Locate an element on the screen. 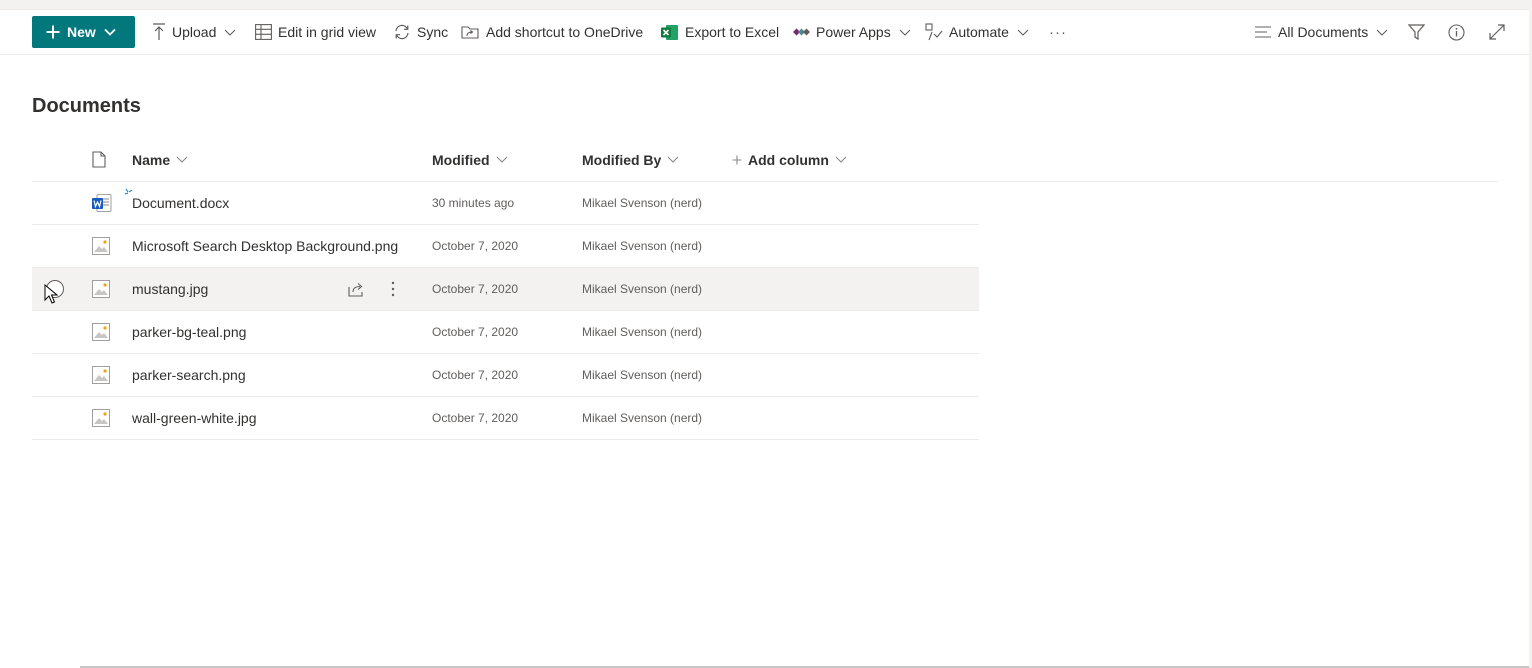 The width and height of the screenshot is (1532, 668). filter-button is located at coordinates (1416, 32).